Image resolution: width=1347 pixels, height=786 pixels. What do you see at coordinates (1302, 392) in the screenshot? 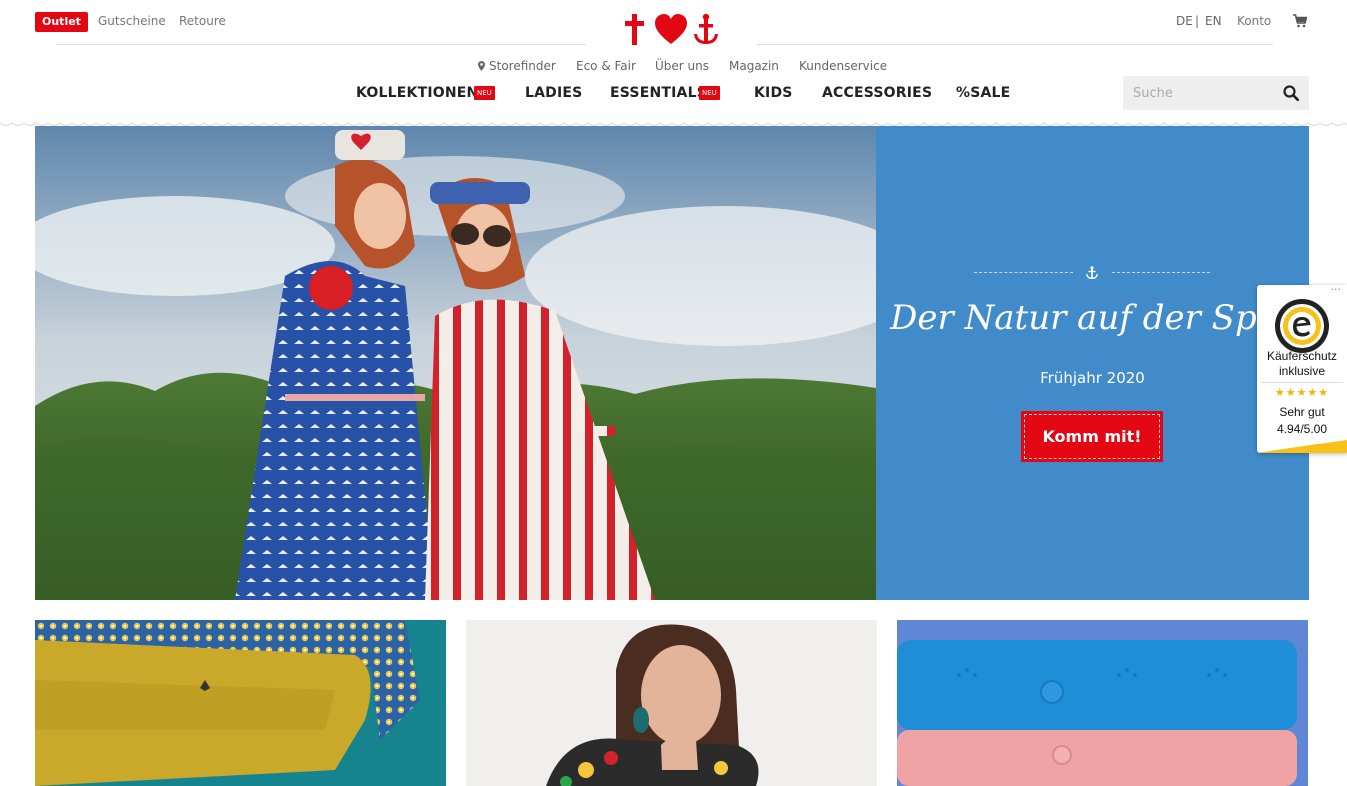
I see `trusted-shops-rating-stars: ★★★★★` at bounding box center [1302, 392].